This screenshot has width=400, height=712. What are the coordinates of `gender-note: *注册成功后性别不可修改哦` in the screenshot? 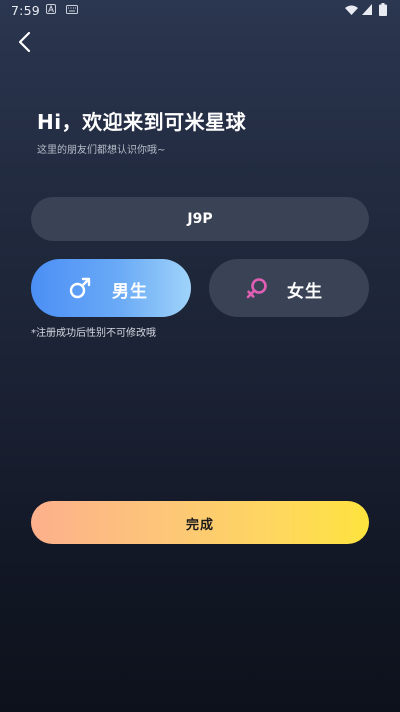 It's located at (93, 333).